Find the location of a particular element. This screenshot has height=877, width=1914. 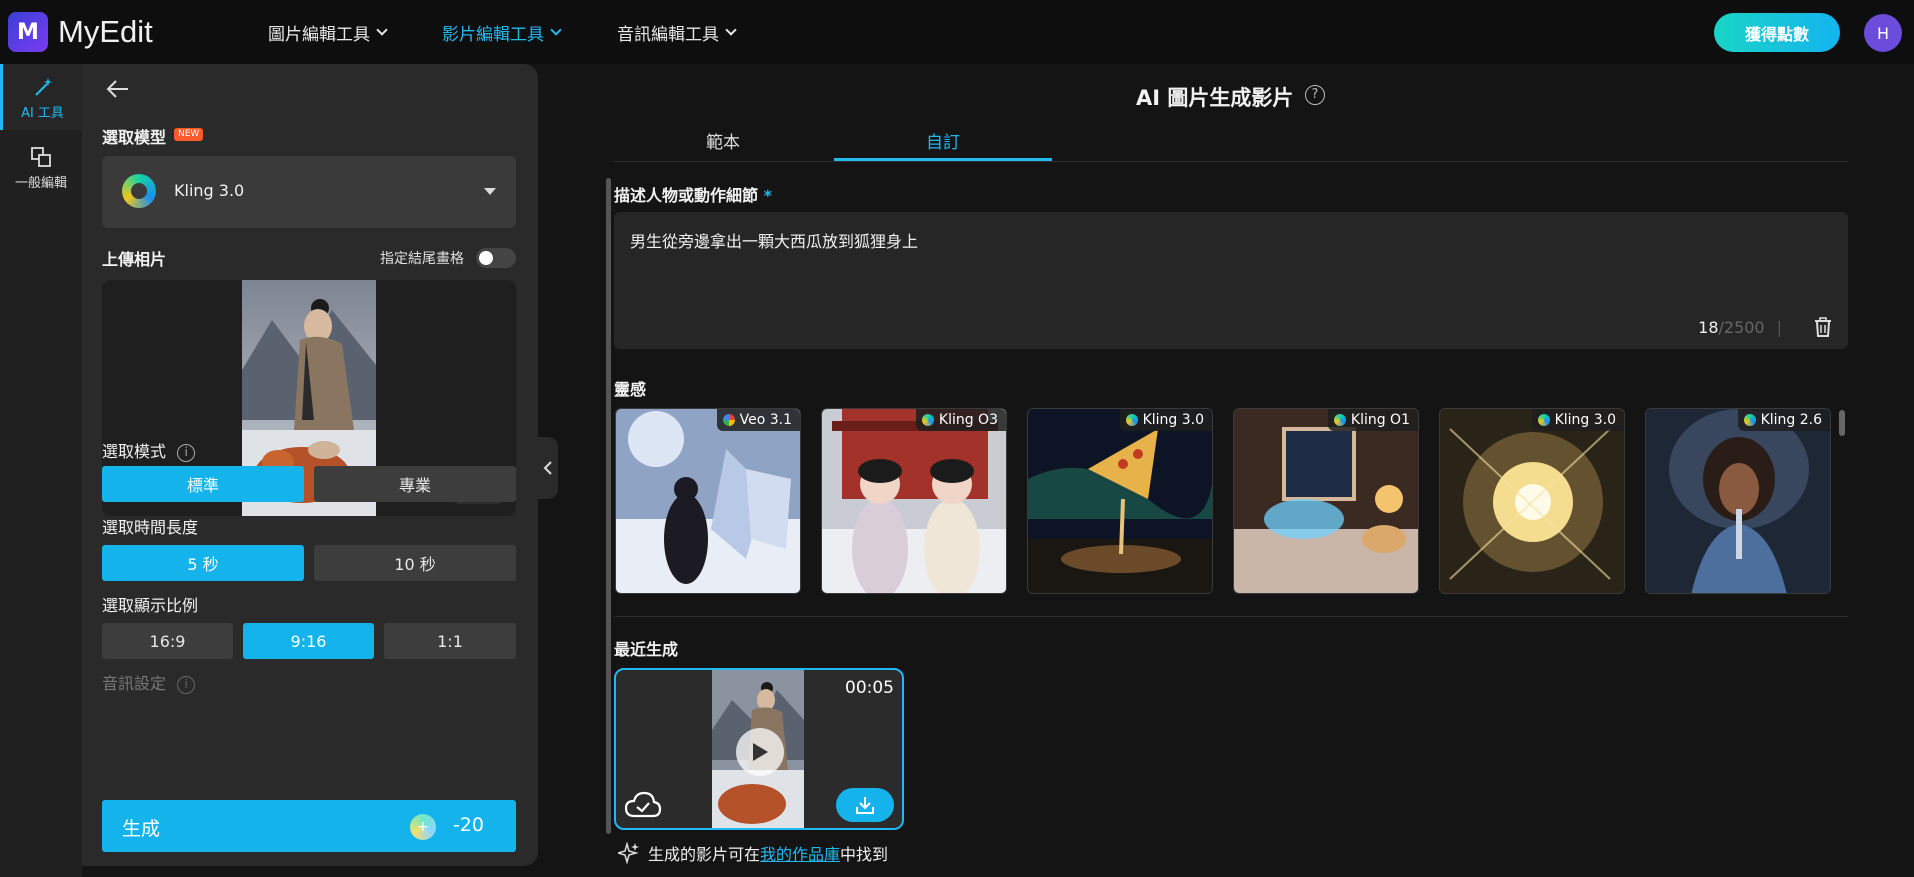

model-badge-label: Kling 2.6 is located at coordinates (1791, 420).